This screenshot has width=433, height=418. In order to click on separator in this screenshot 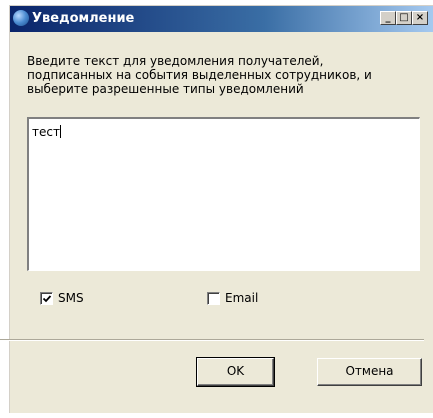, I will do `click(212, 340)`.